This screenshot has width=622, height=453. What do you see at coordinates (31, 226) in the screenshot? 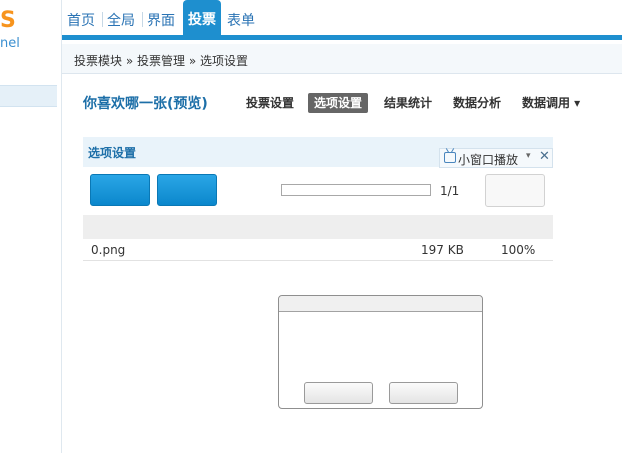
I see `left-panel: S nel` at bounding box center [31, 226].